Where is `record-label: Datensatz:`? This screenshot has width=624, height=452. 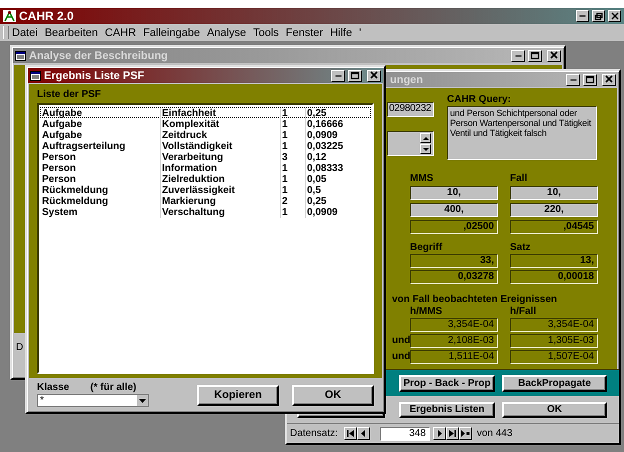 record-label: Datensatz: is located at coordinates (314, 433).